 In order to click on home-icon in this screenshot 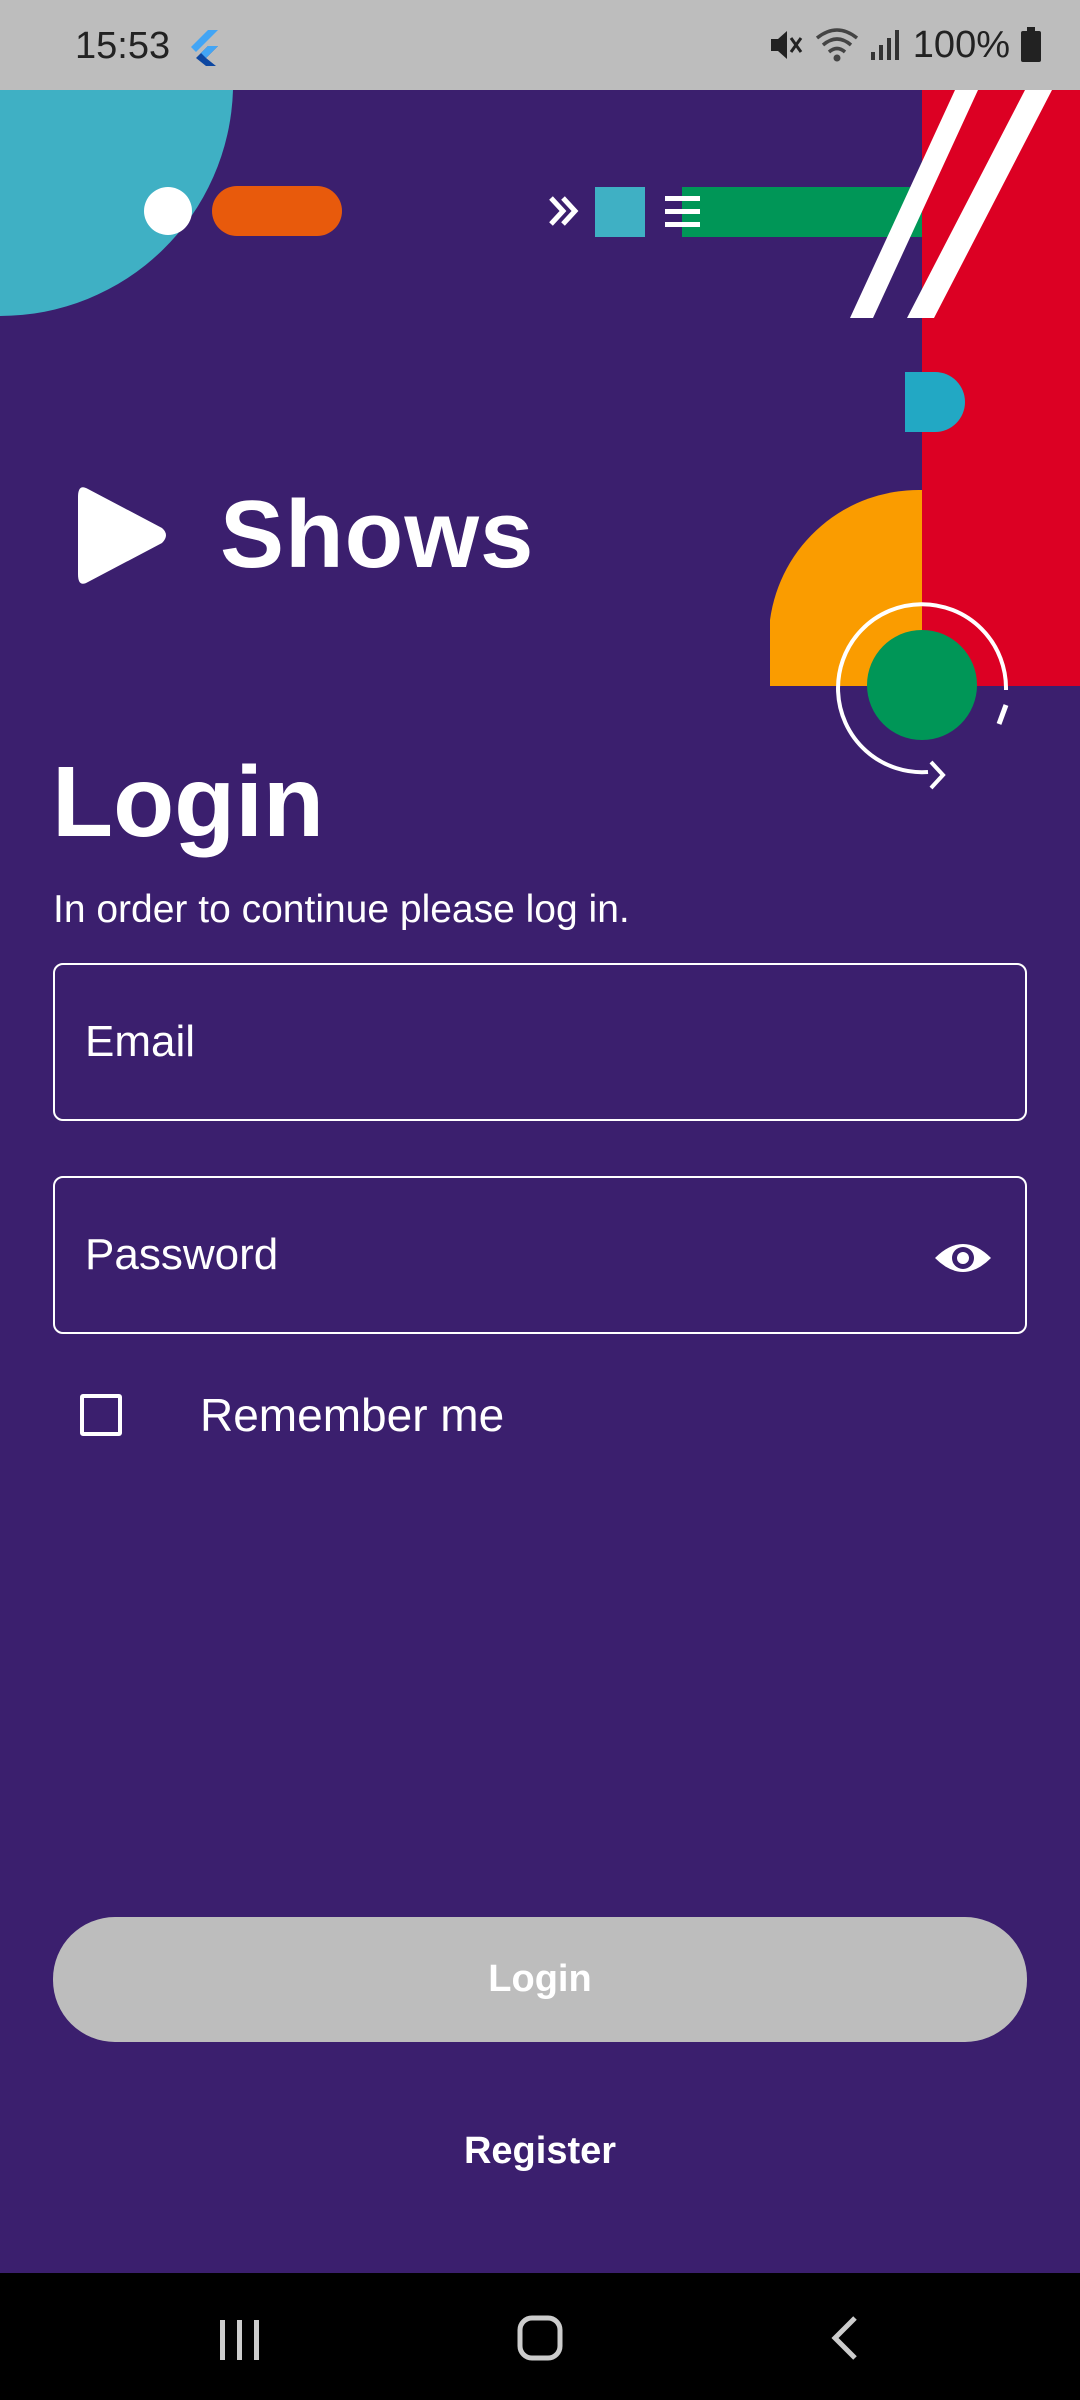, I will do `click(540, 2338)`.